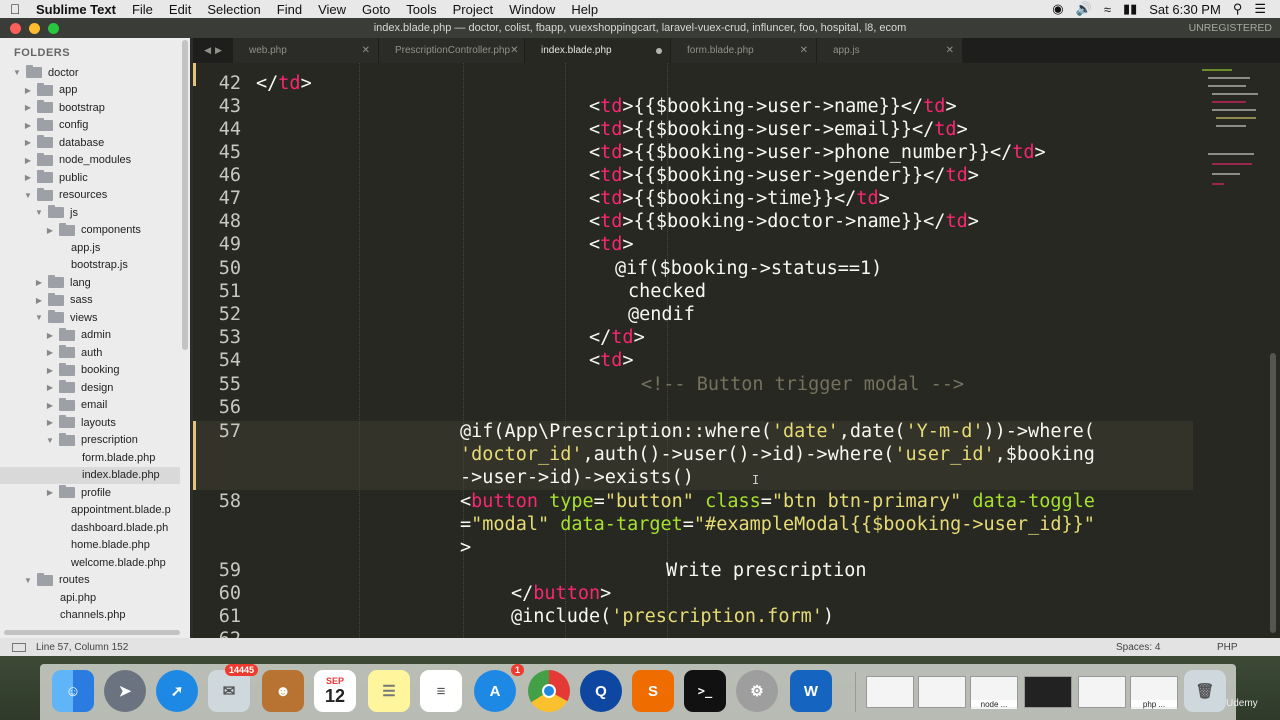 This screenshot has width=1280, height=720. What do you see at coordinates (811, 691) in the screenshot?
I see `word-icon: W` at bounding box center [811, 691].